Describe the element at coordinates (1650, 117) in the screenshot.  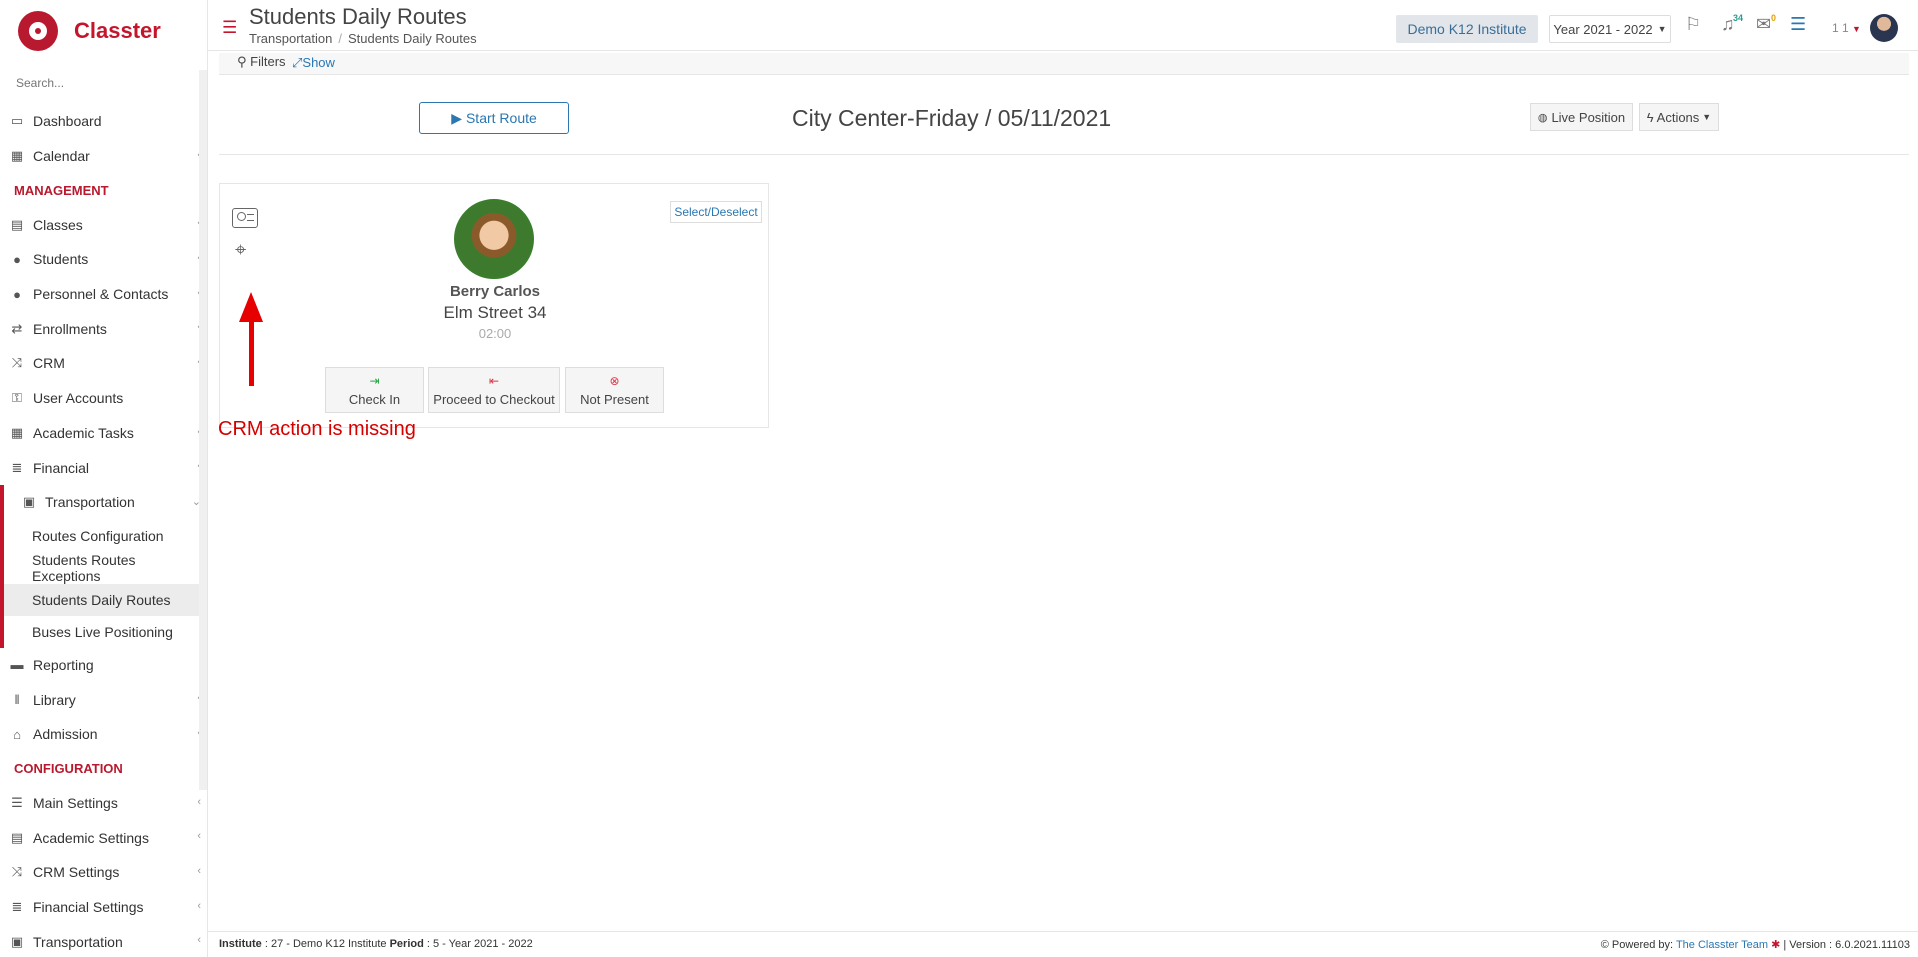
I see `bolt-icon: ϟ` at that location.